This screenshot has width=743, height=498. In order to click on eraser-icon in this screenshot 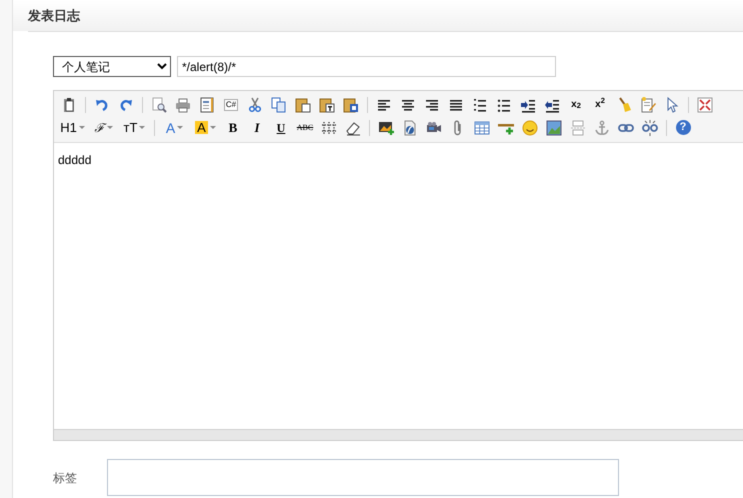, I will do `click(353, 128)`.